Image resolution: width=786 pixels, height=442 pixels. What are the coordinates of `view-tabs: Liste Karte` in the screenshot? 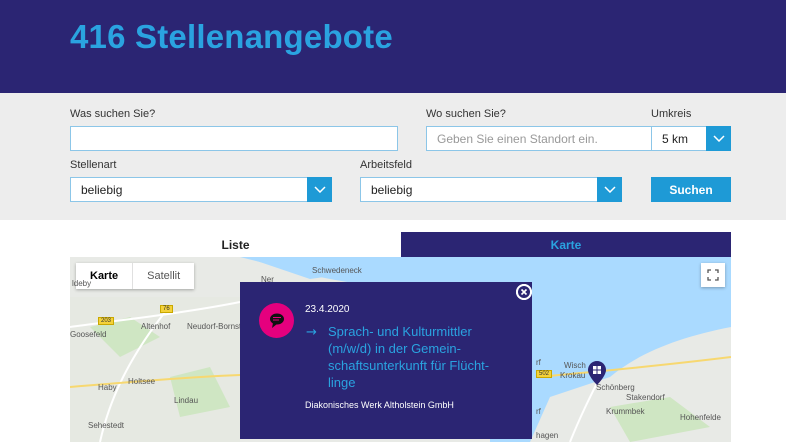 It's located at (400, 244).